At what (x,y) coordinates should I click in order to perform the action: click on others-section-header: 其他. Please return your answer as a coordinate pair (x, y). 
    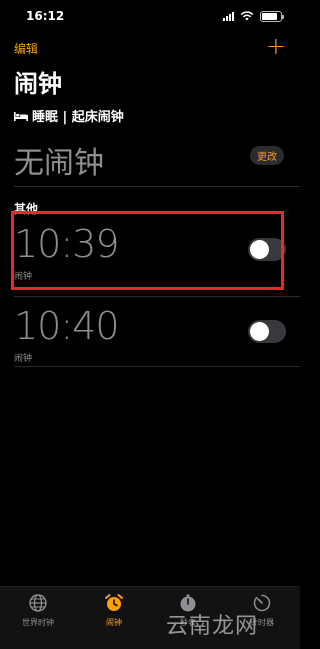
    Looking at the image, I should click on (26, 209).